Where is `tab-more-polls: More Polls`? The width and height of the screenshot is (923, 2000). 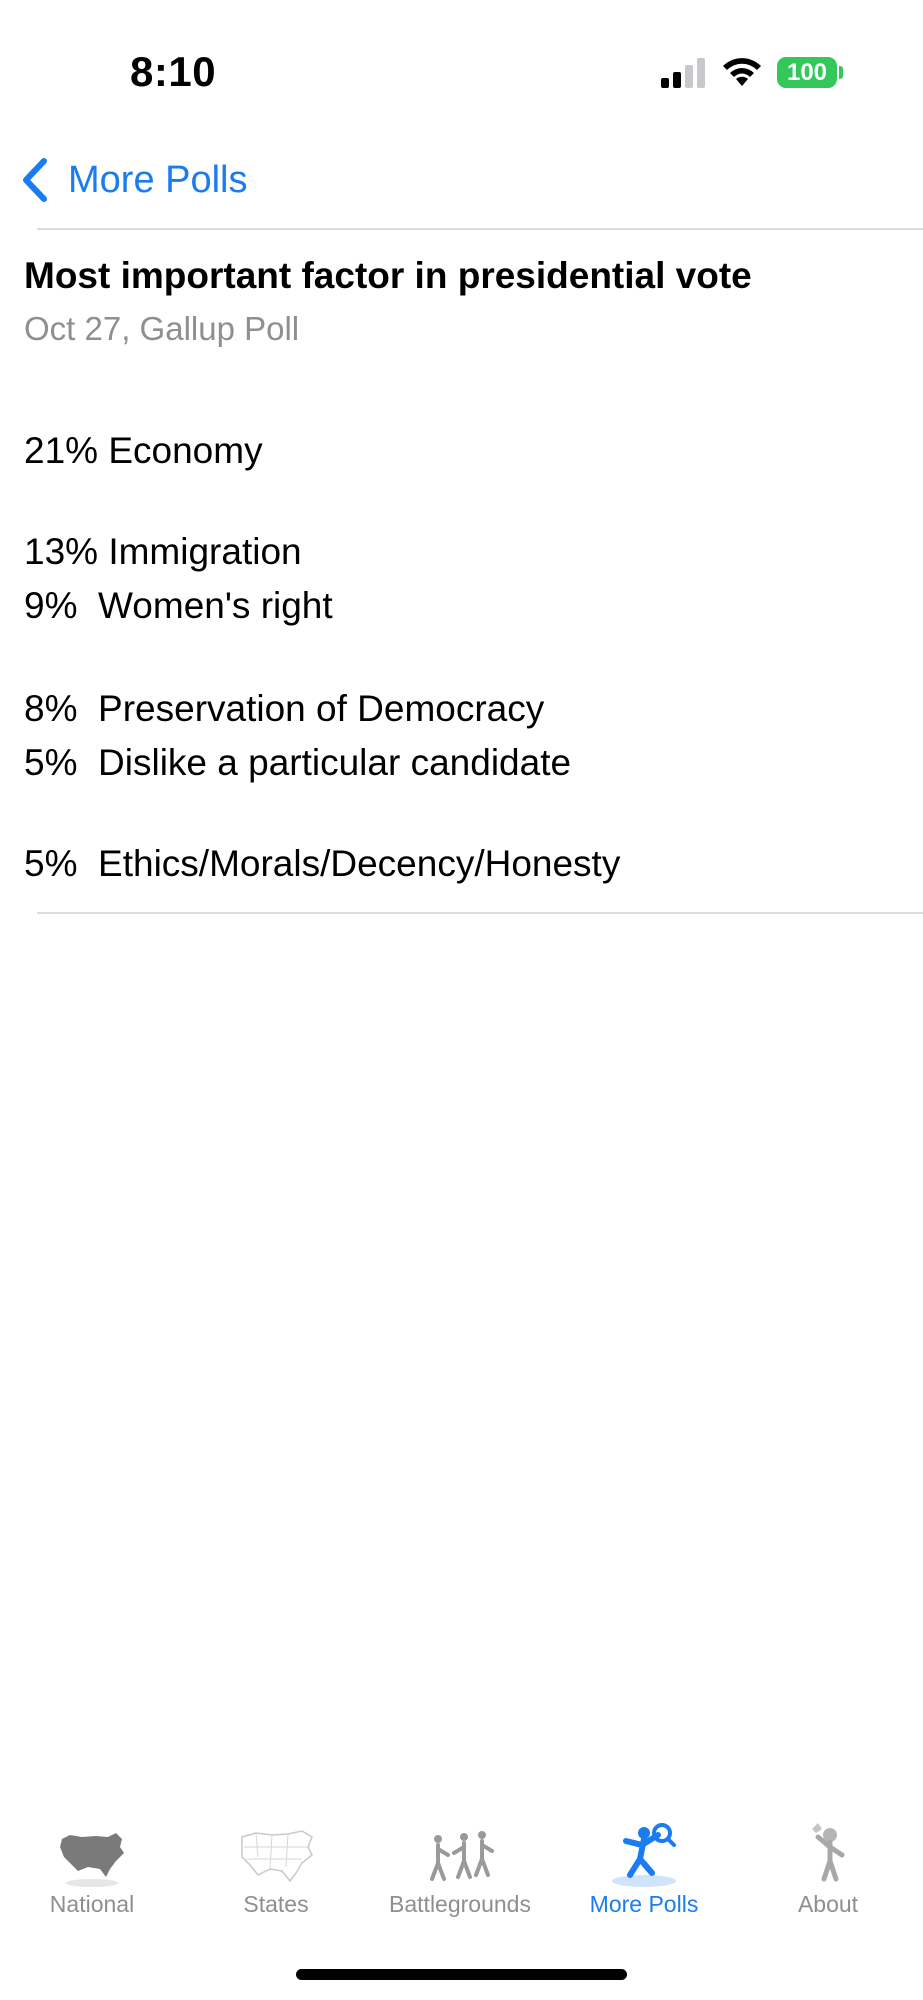
tab-more-polls: More Polls is located at coordinates (644, 1870).